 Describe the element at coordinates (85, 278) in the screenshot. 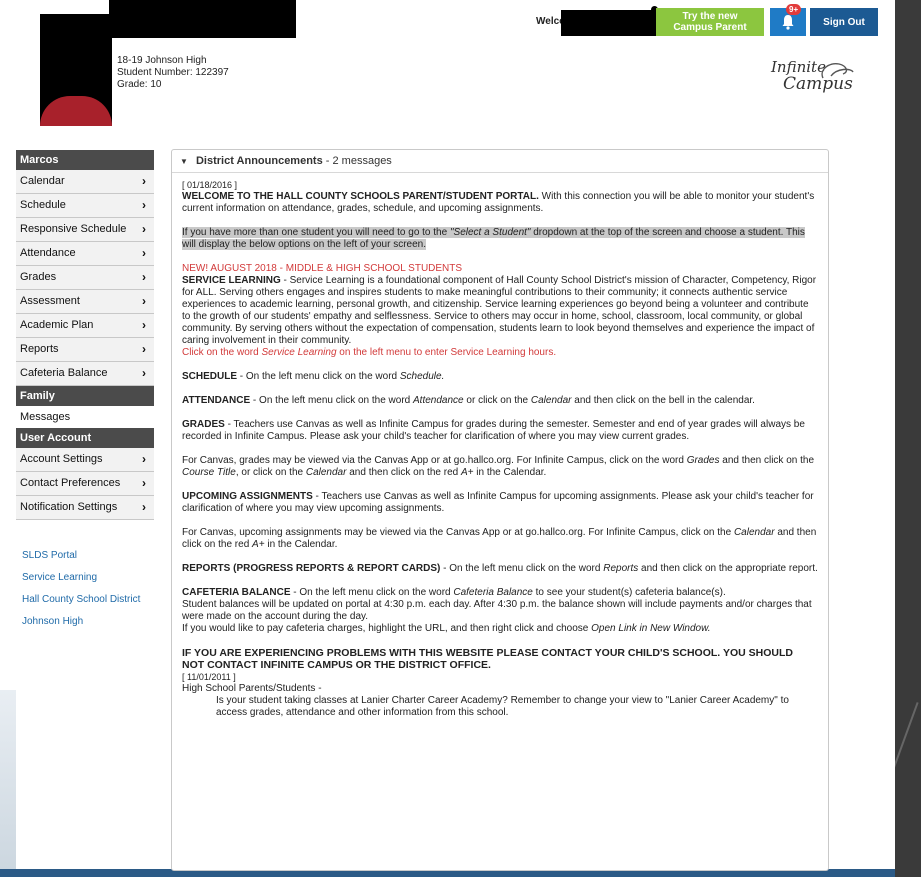

I see `sidebar-item-grades: Grades ›` at that location.